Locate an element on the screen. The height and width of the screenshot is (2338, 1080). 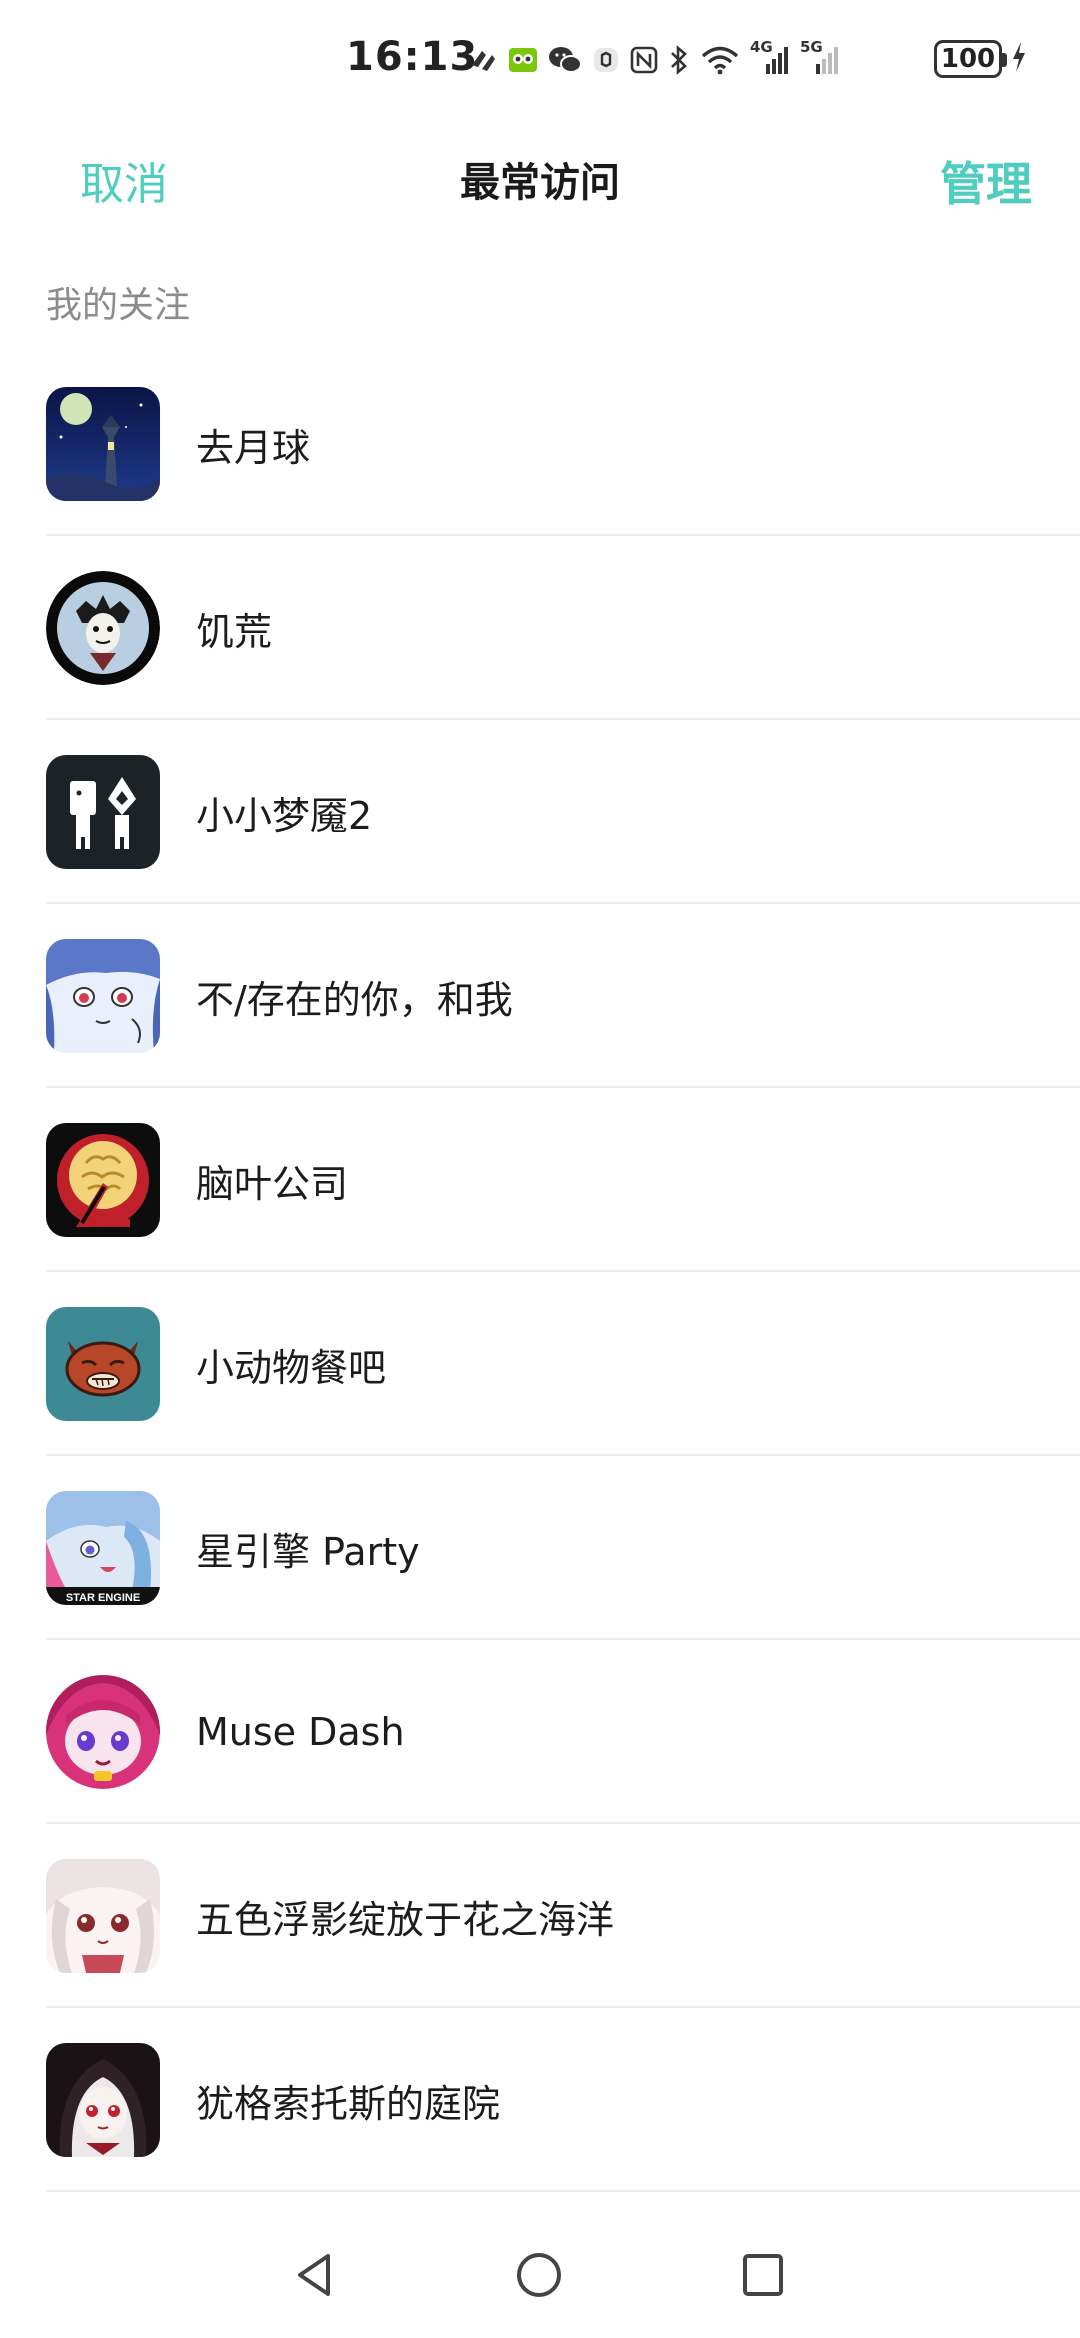
app-notification-icon is located at coordinates (606, 60).